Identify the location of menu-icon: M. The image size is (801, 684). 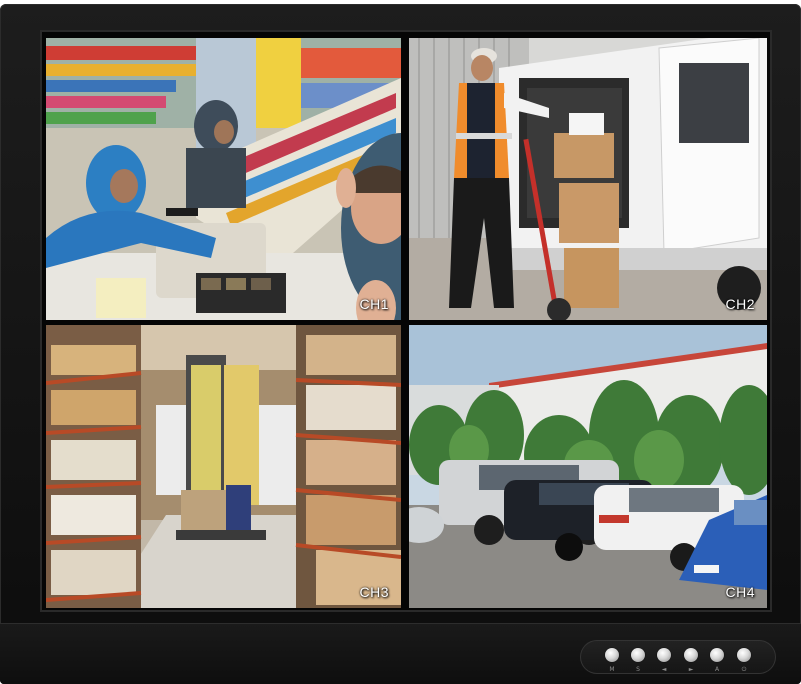
(612, 669).